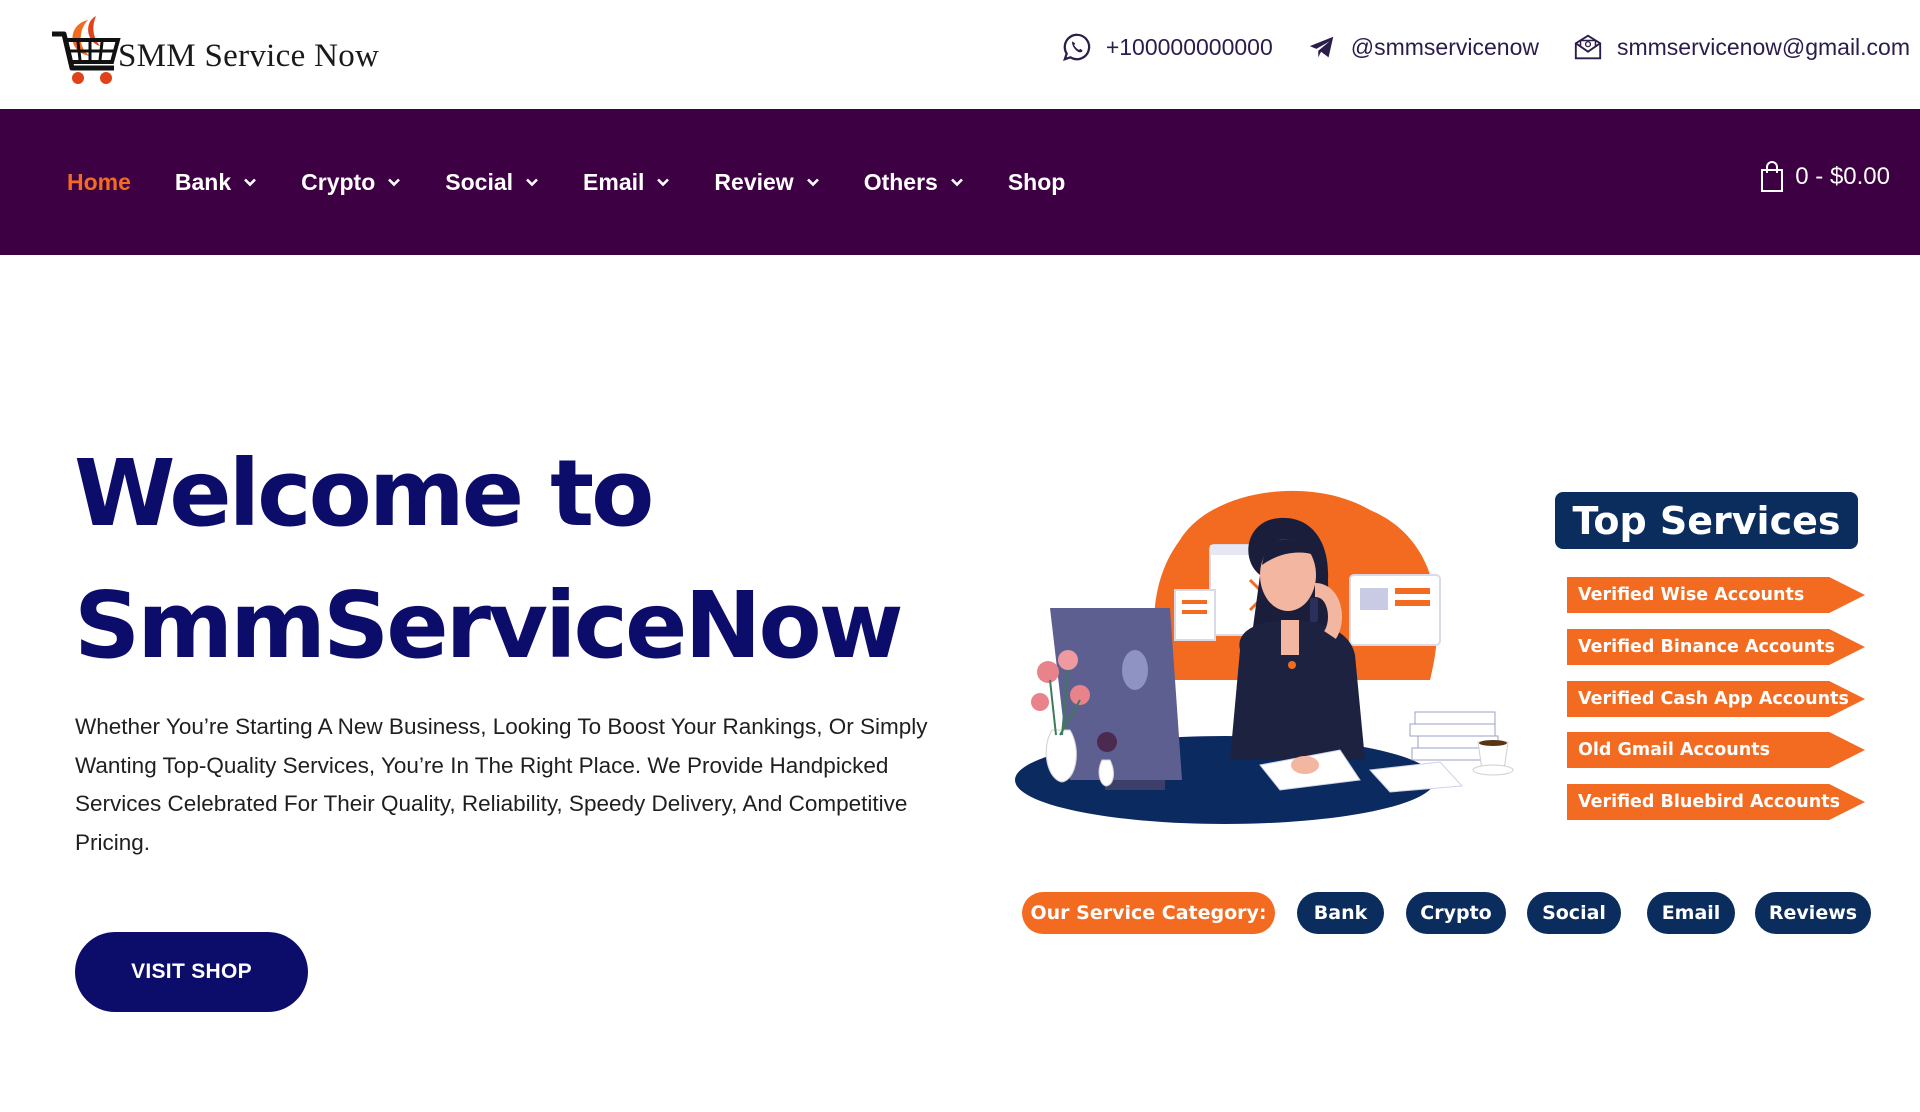 The height and width of the screenshot is (1112, 1920). I want to click on nav-item-email: Email, so click(626, 182).